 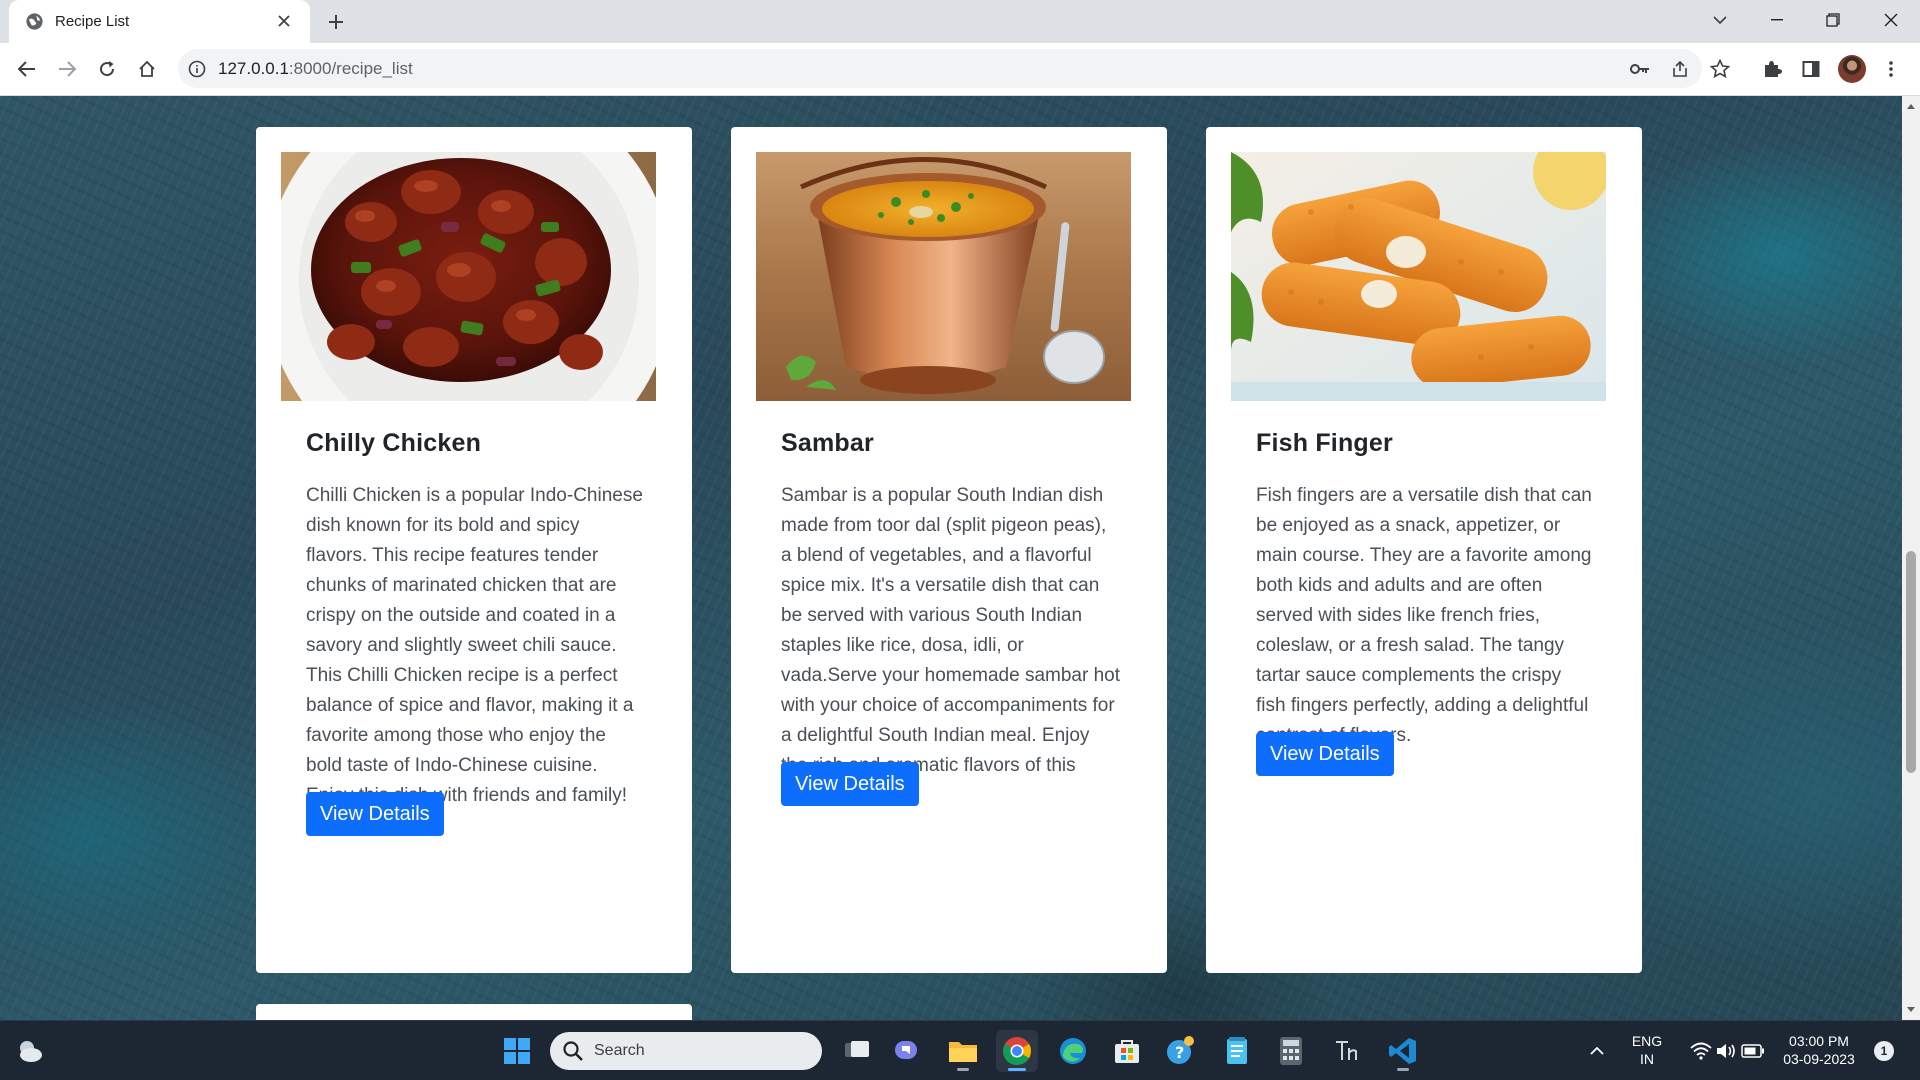 What do you see at coordinates (1852, 69) in the screenshot?
I see `profile-avatar` at bounding box center [1852, 69].